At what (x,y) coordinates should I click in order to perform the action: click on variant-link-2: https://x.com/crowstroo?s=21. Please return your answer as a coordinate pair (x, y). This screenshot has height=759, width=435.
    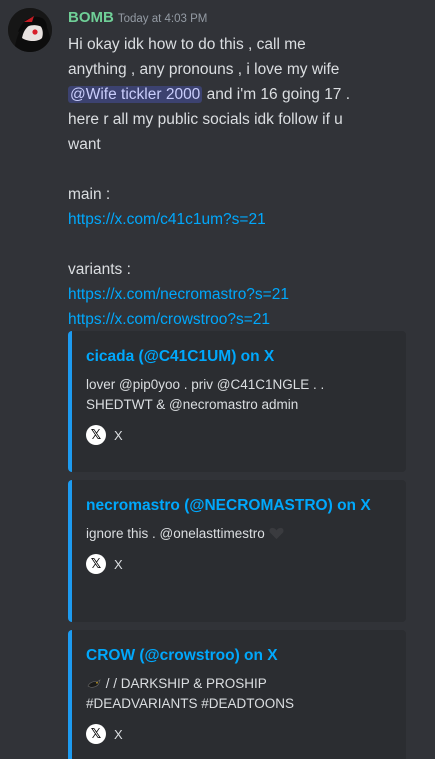
    Looking at the image, I should click on (169, 319).